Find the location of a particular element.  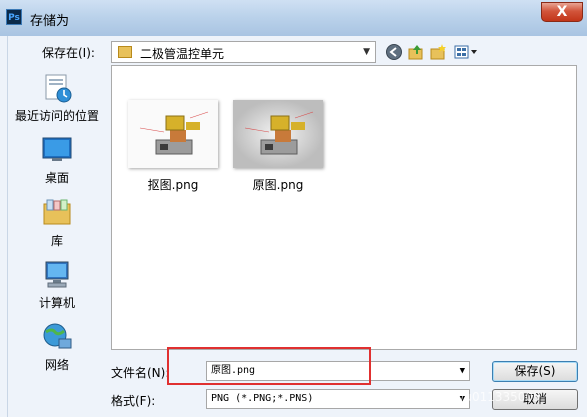

save-in-combo: 二极管温控单元 ▼ is located at coordinates (243, 52).